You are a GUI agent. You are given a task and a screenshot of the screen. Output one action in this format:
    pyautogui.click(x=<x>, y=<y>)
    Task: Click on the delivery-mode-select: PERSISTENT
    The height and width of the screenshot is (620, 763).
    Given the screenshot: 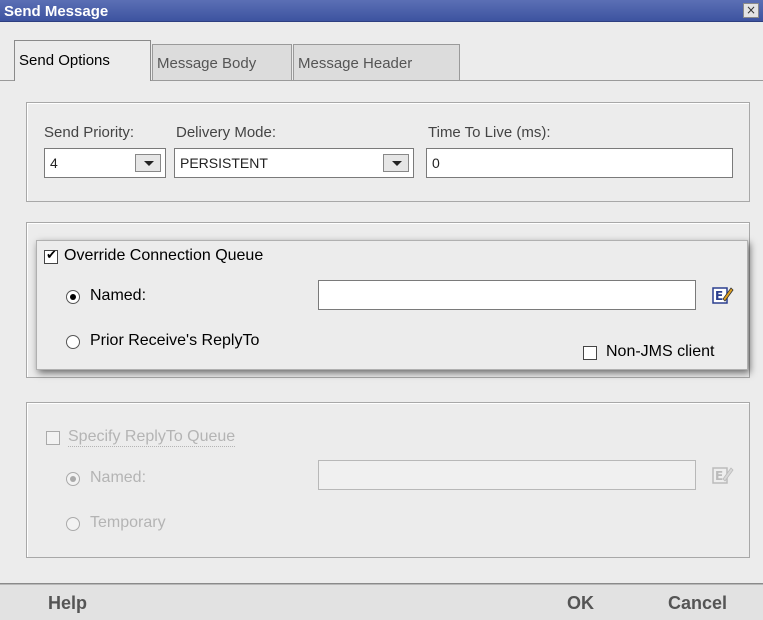 What is the action you would take?
    pyautogui.click(x=294, y=163)
    